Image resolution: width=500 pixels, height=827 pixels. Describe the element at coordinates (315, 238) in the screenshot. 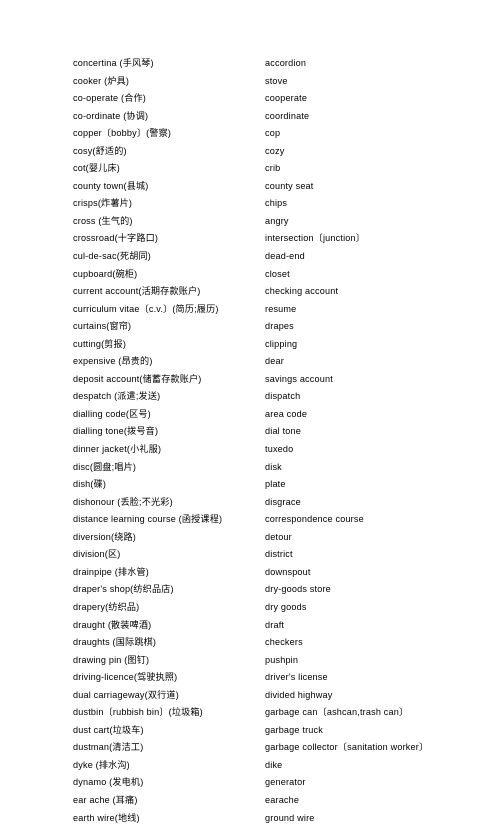

I see `entry-term-american: intersection〔junction〕` at that location.